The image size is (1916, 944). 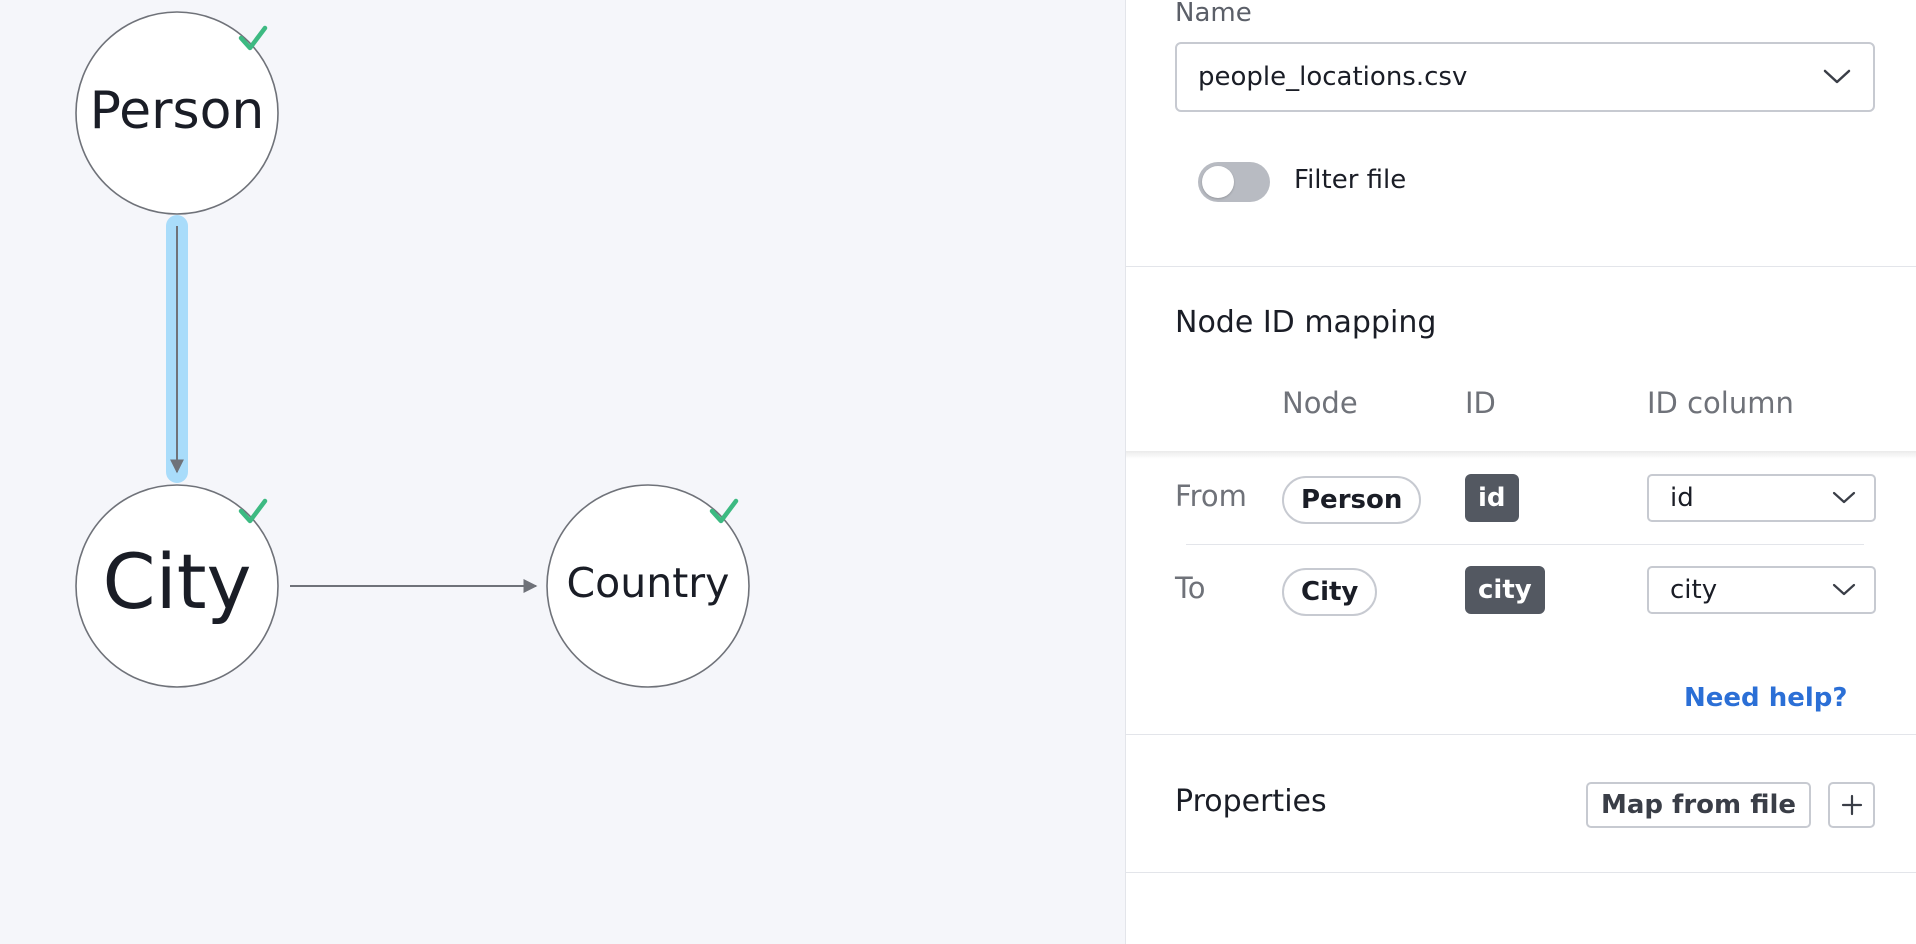 What do you see at coordinates (648, 583) in the screenshot?
I see `node-label: Country` at bounding box center [648, 583].